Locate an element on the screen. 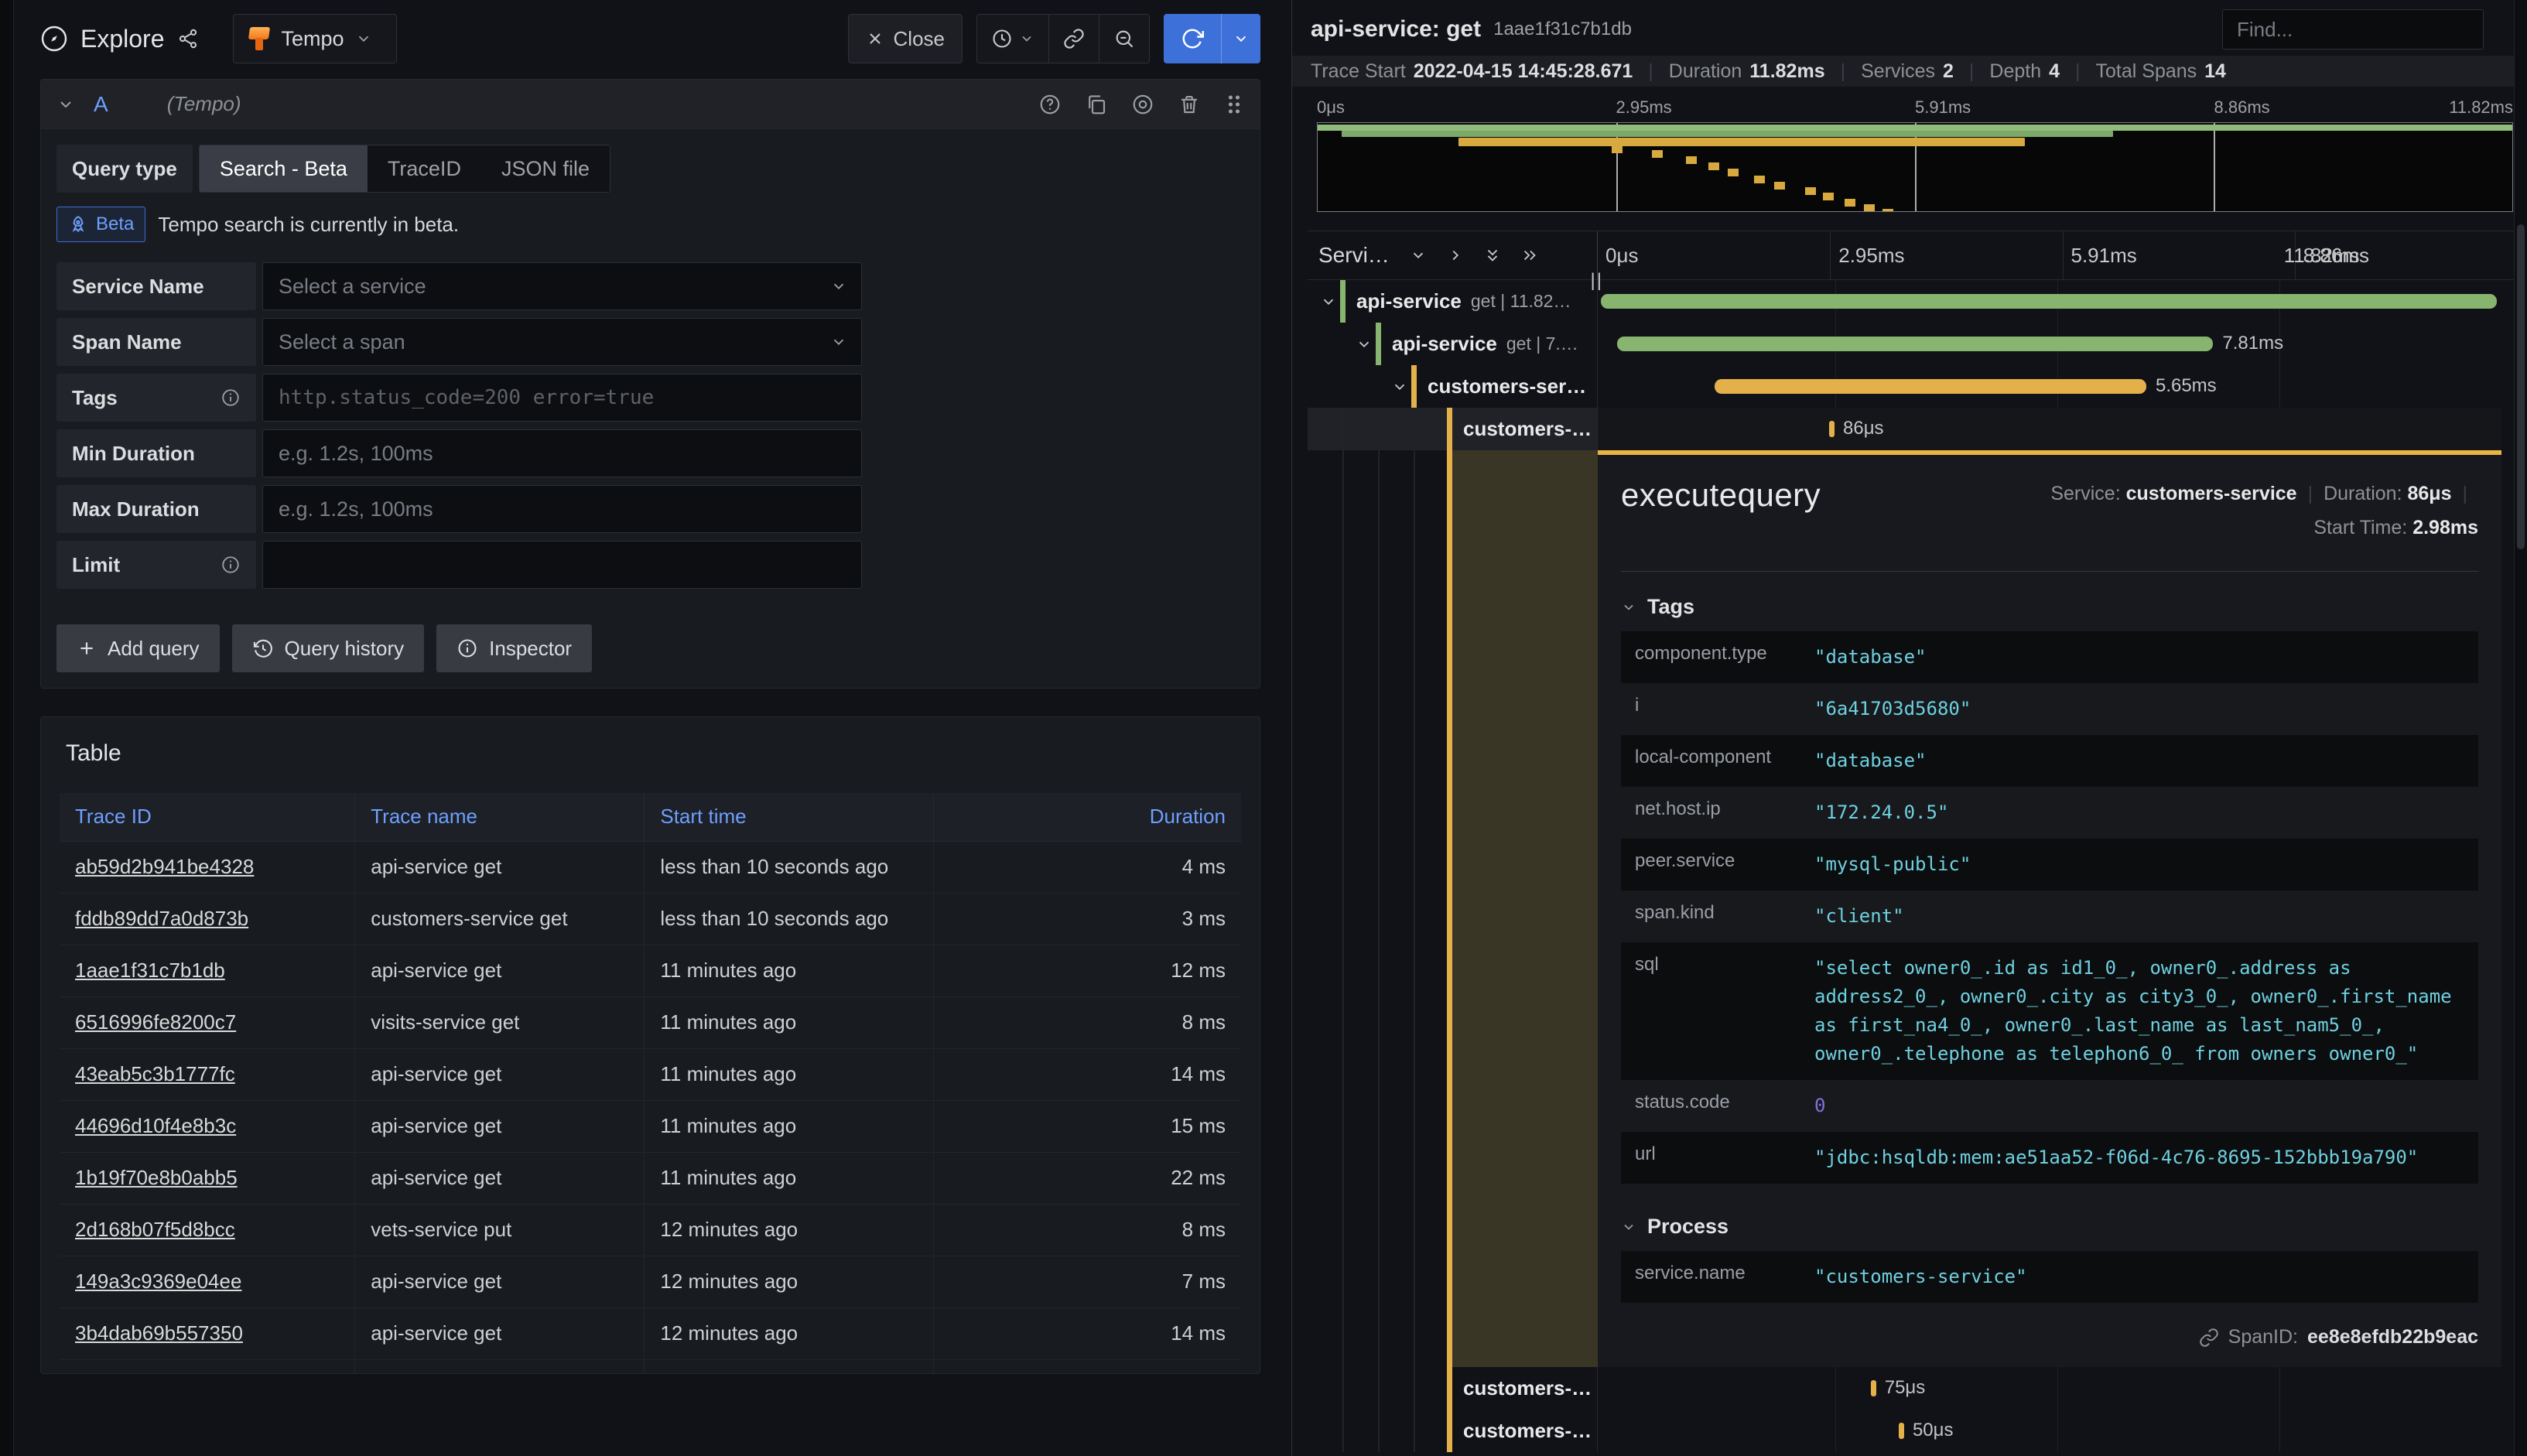 The width and height of the screenshot is (2527, 1456). query-history-button: Query history is located at coordinates (328, 648).